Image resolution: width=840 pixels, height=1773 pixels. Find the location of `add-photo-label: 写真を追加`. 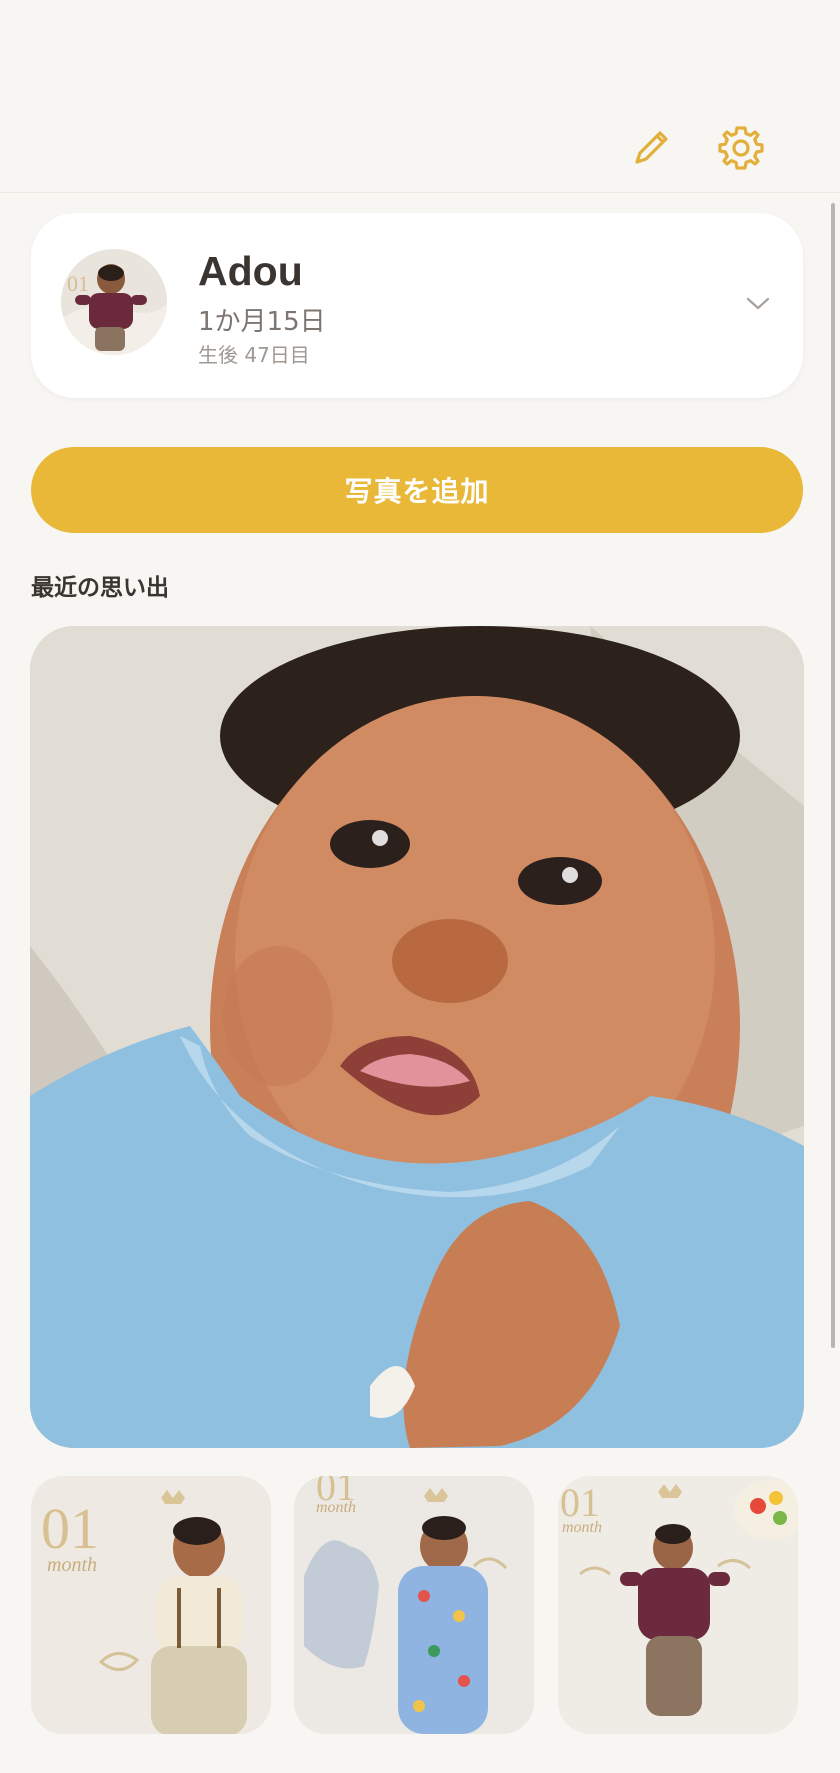

add-photo-label: 写真を追加 is located at coordinates (417, 491).